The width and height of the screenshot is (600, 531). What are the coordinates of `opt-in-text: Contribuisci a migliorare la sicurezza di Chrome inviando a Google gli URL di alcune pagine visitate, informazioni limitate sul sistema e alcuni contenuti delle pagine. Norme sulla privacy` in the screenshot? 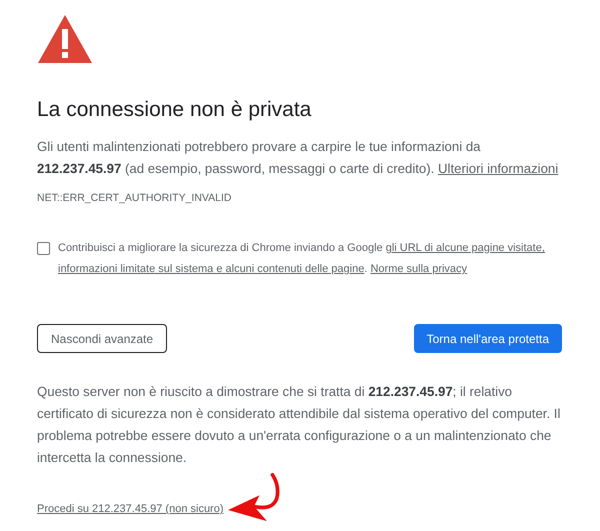 It's located at (302, 259).